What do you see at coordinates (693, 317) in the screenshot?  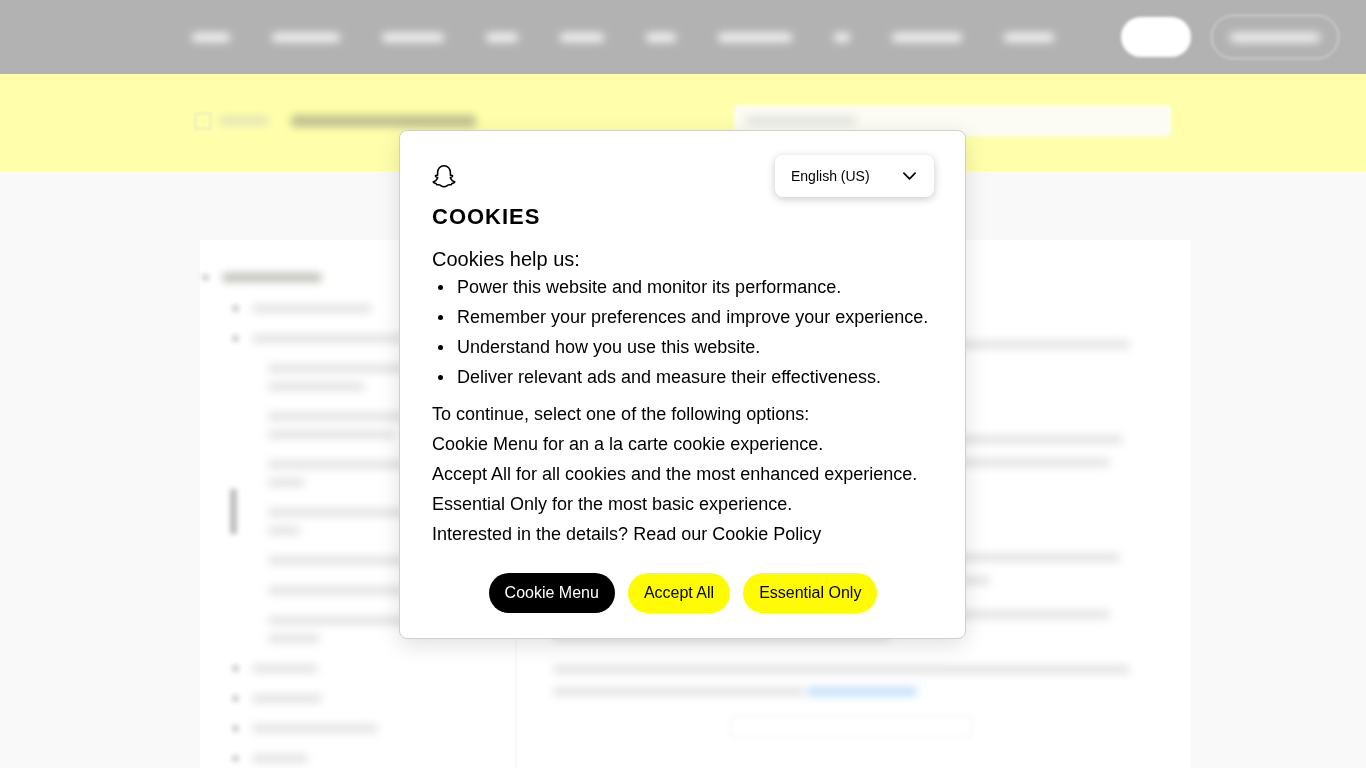 I see `purpose-text: Remember your preferences and improve your experience.` at bounding box center [693, 317].